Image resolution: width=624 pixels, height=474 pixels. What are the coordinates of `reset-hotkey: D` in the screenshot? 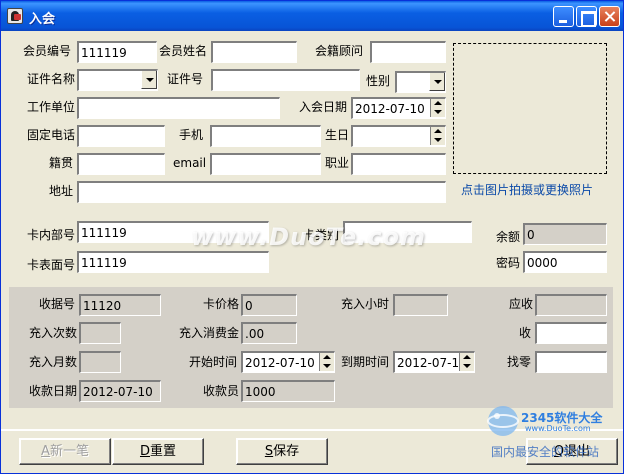 It's located at (144, 451).